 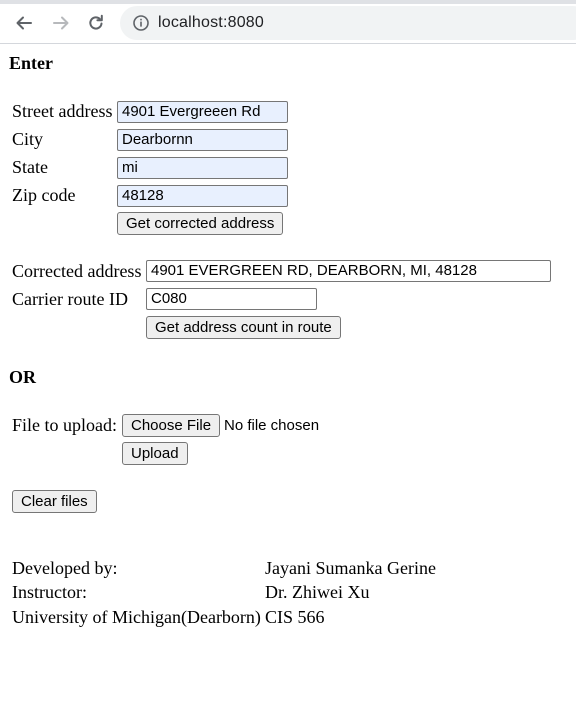 I want to click on back-arrow-icon, so click(x=24, y=23).